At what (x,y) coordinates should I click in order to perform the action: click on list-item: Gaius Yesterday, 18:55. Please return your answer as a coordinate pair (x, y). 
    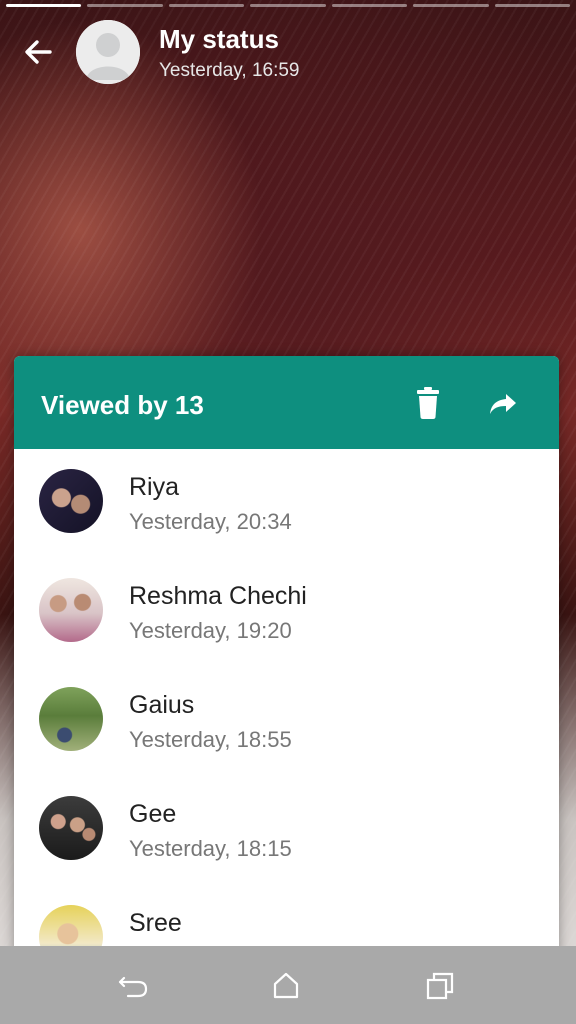
    Looking at the image, I should click on (286, 721).